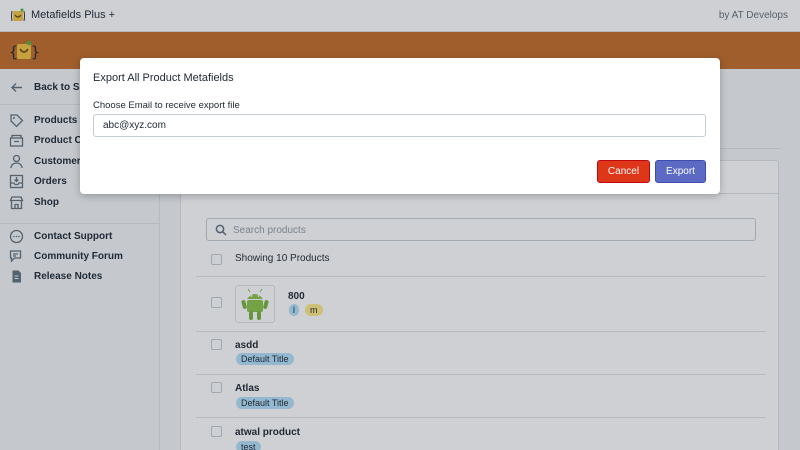 The width and height of the screenshot is (800, 450). What do you see at coordinates (623, 171) in the screenshot?
I see `cancel-button: Cancel` at bounding box center [623, 171].